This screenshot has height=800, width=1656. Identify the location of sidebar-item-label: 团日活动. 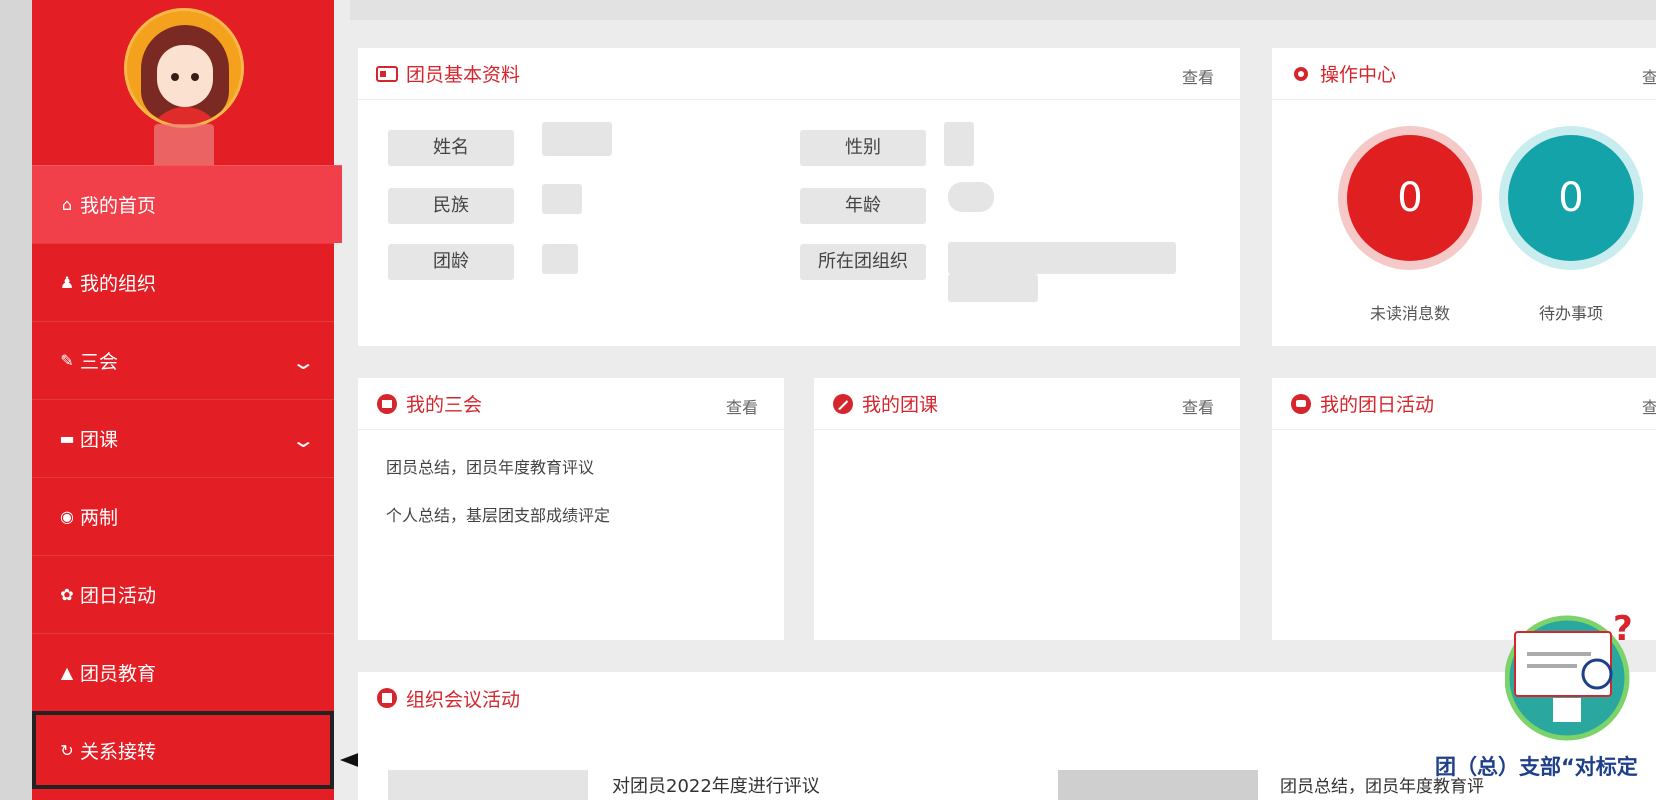
(118, 596).